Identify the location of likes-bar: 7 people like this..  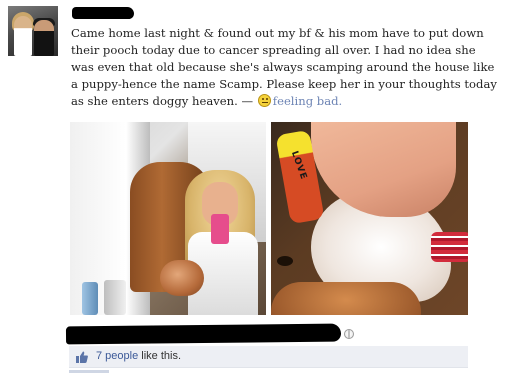
(268, 357).